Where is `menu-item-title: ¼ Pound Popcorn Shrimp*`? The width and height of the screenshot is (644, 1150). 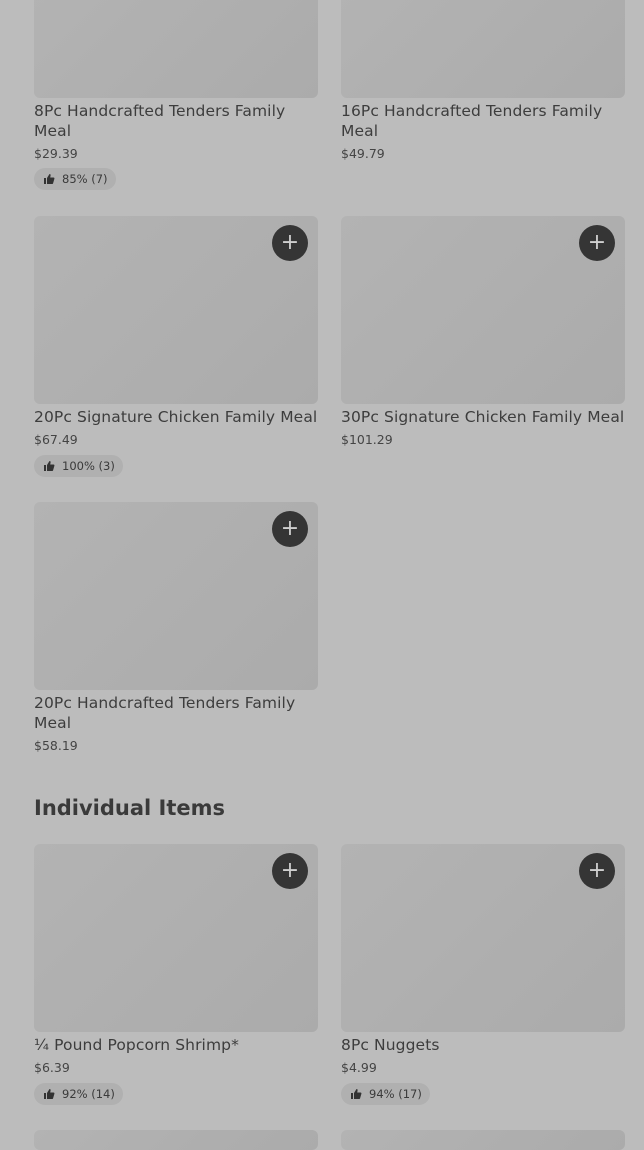
menu-item-title: ¼ Pound Popcorn Shrimp* is located at coordinates (136, 1045).